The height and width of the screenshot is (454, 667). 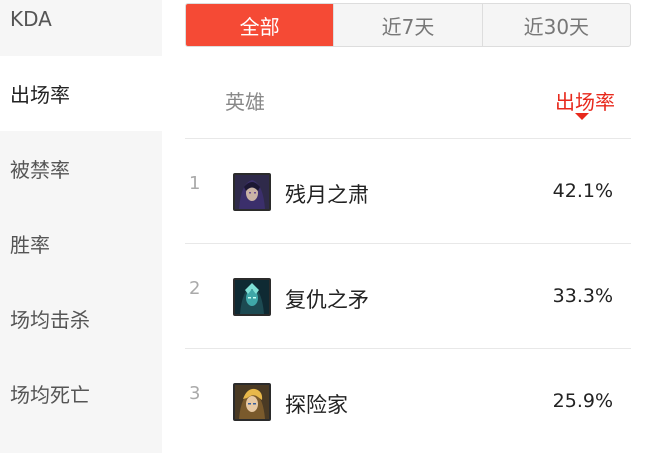 What do you see at coordinates (81, 28) in the screenshot?
I see `sidebar-item-kda: KDA` at bounding box center [81, 28].